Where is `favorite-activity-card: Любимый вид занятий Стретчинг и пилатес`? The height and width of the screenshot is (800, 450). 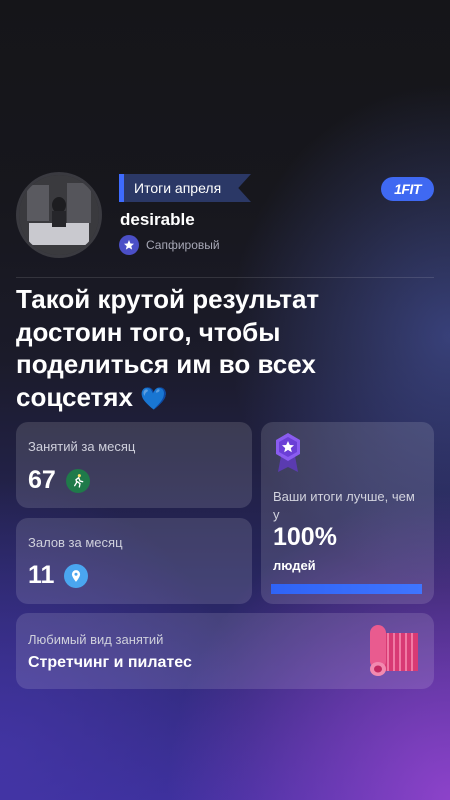 favorite-activity-card: Любимый вид занятий Стретчинг и пилатес is located at coordinates (225, 651).